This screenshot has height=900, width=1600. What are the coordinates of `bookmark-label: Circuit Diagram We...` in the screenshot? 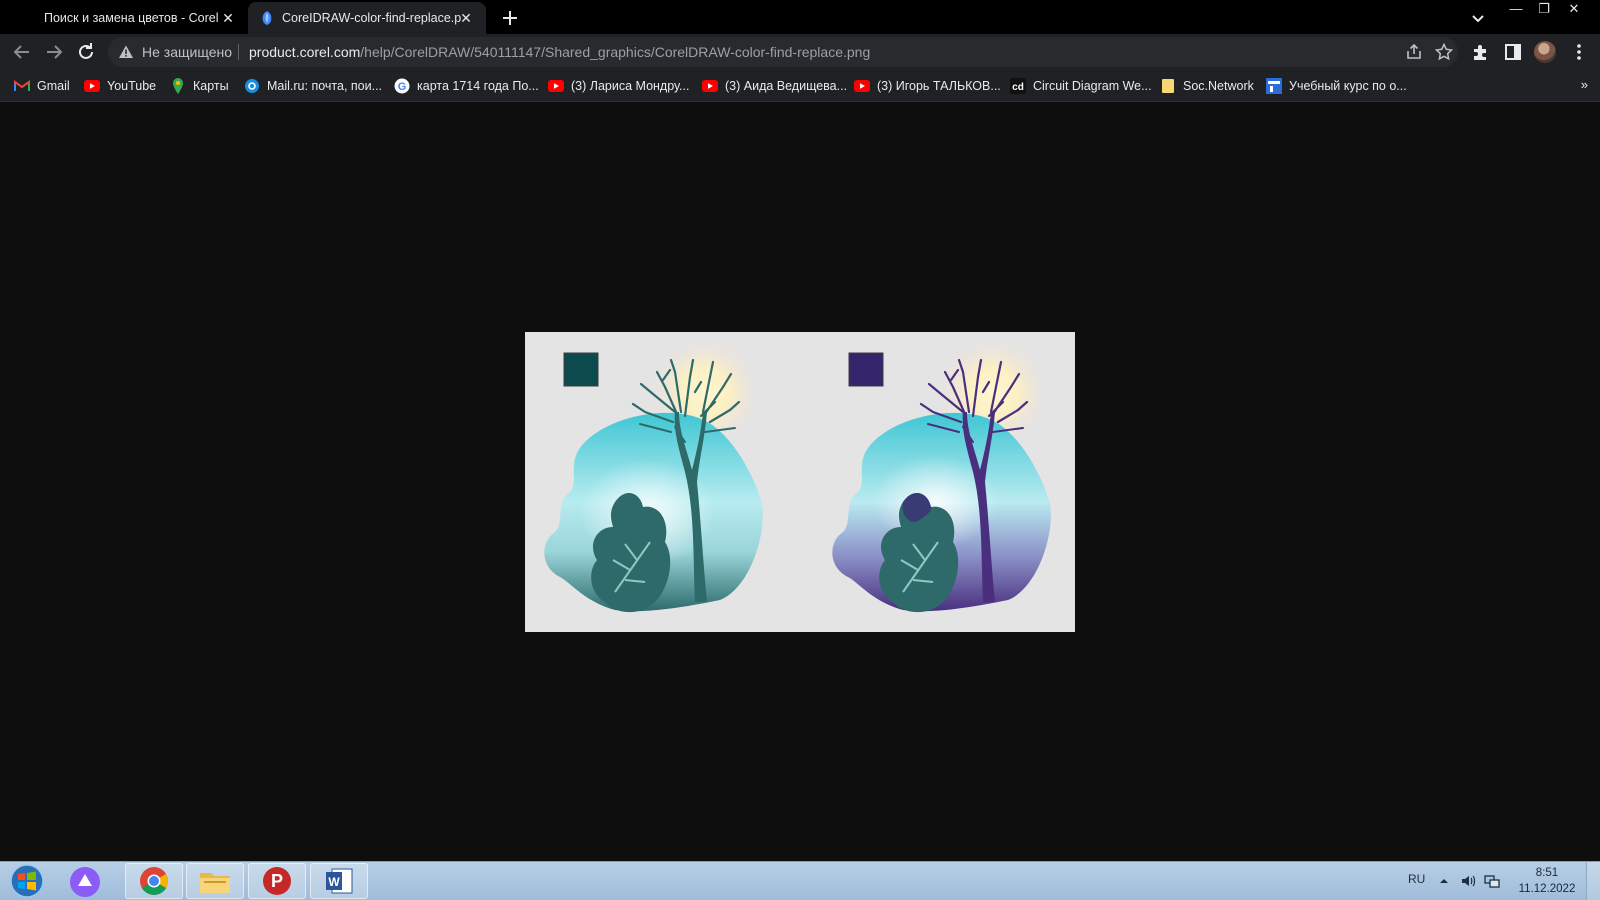 It's located at (1092, 86).